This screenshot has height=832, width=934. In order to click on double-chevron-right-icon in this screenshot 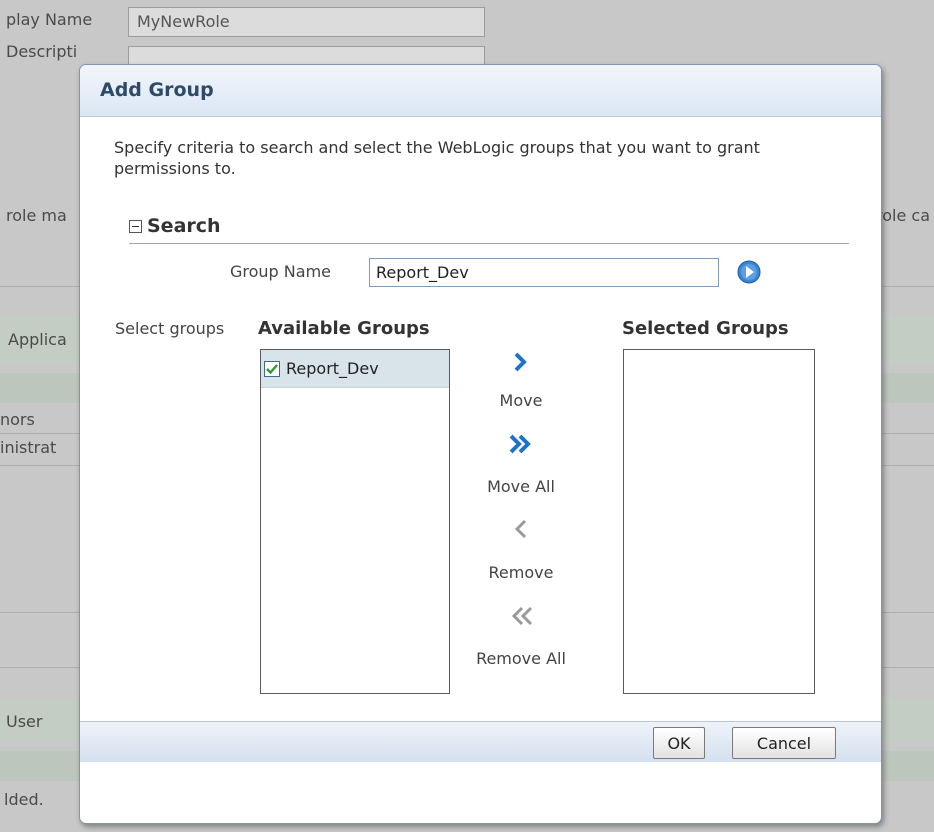, I will do `click(520, 444)`.